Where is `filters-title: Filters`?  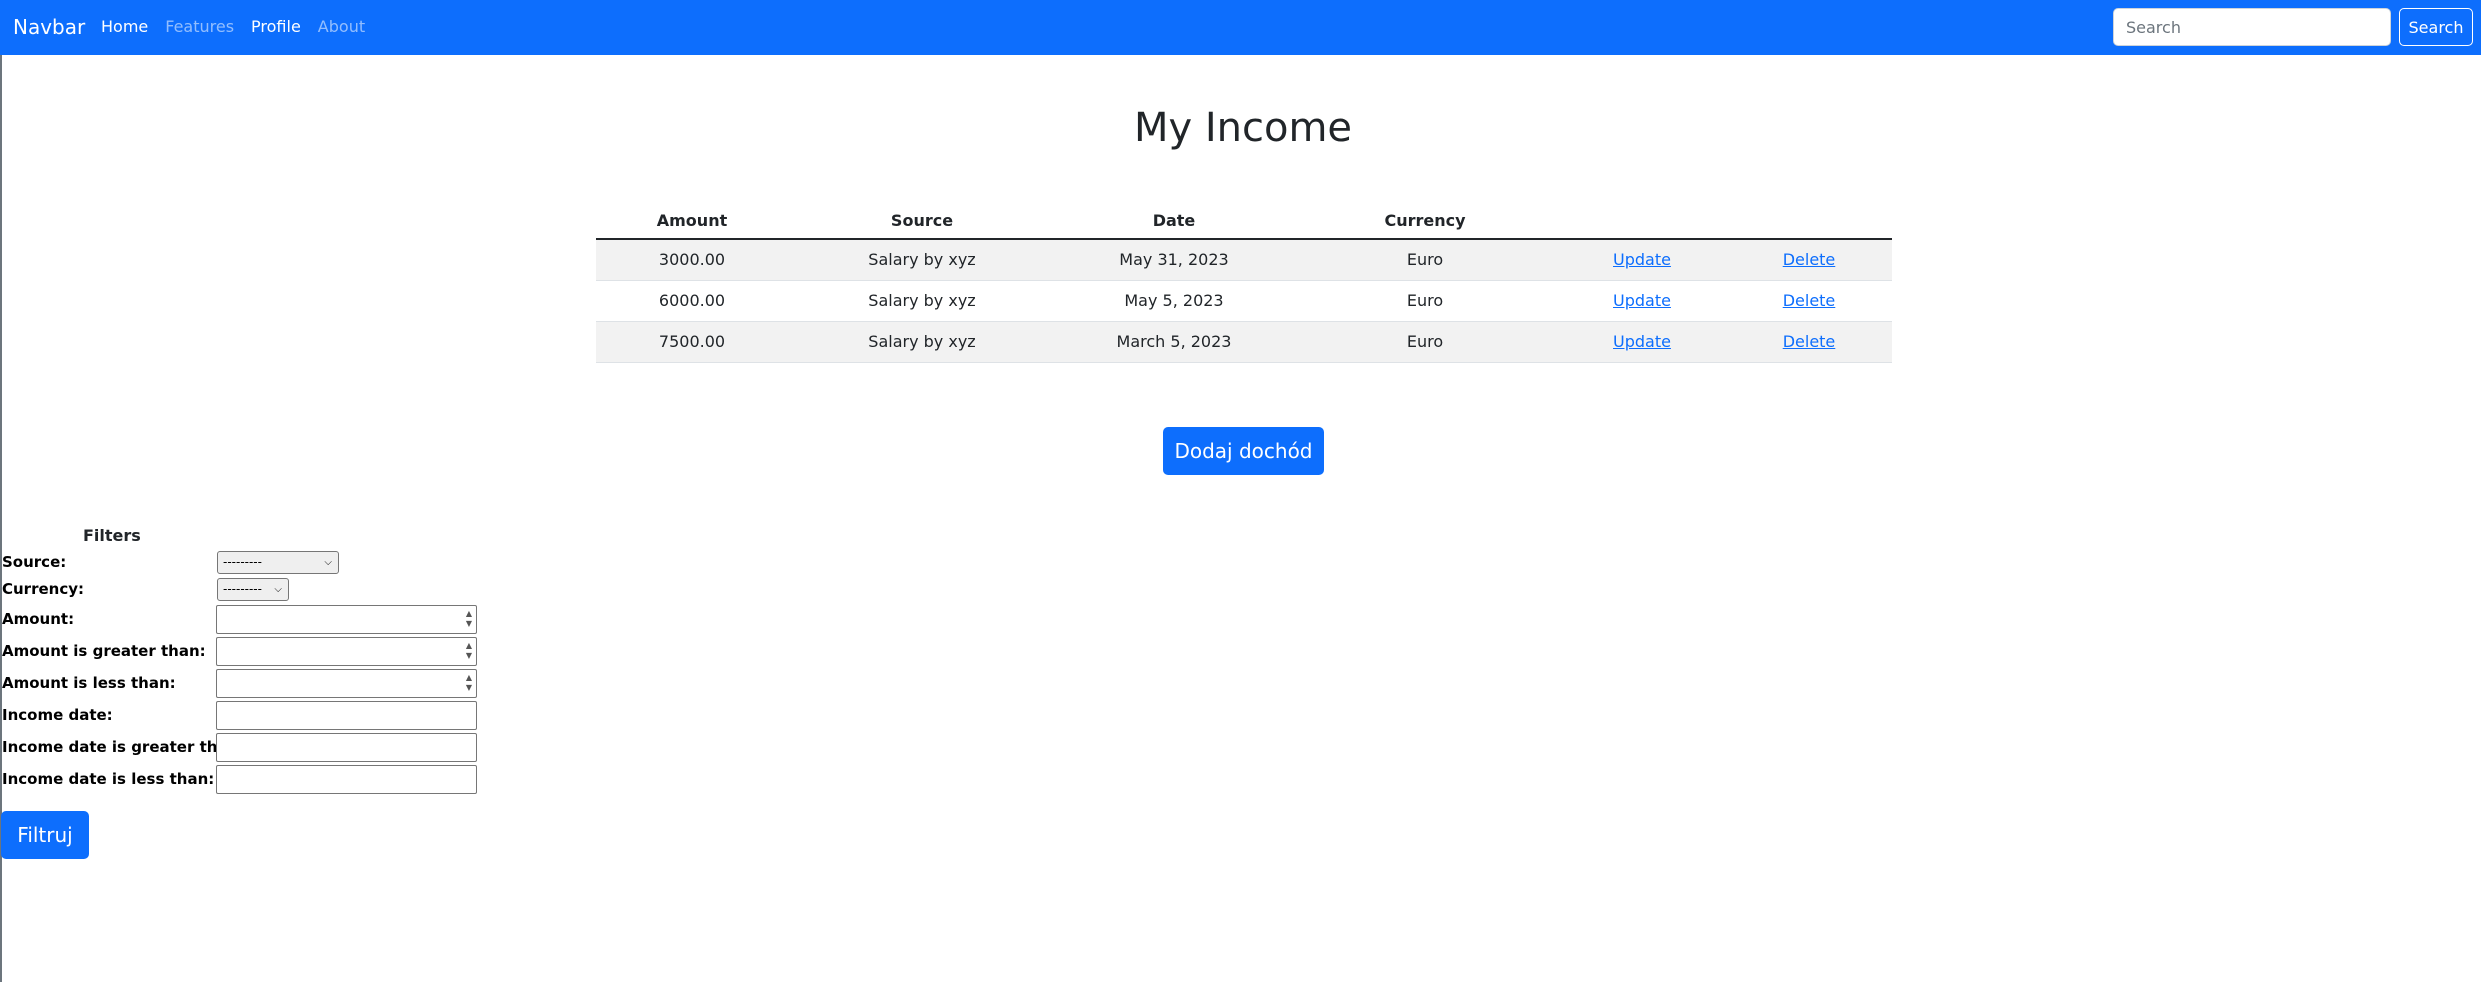 filters-title: Filters is located at coordinates (112, 535).